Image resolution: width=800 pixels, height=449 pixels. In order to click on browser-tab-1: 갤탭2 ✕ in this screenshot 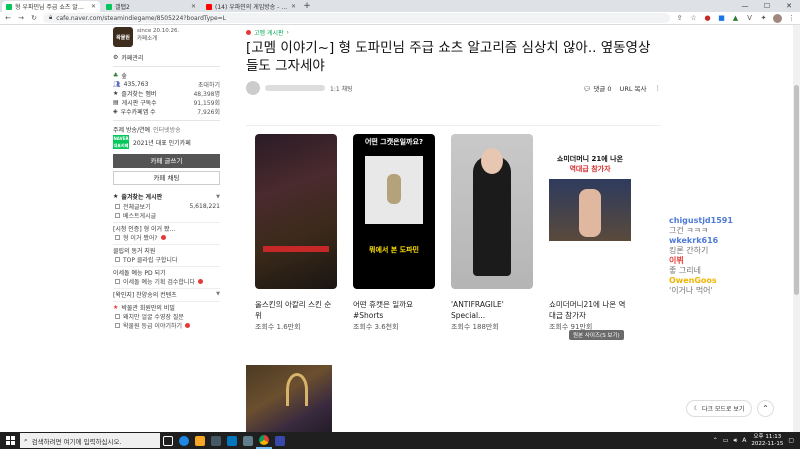, I will do `click(151, 6)`.